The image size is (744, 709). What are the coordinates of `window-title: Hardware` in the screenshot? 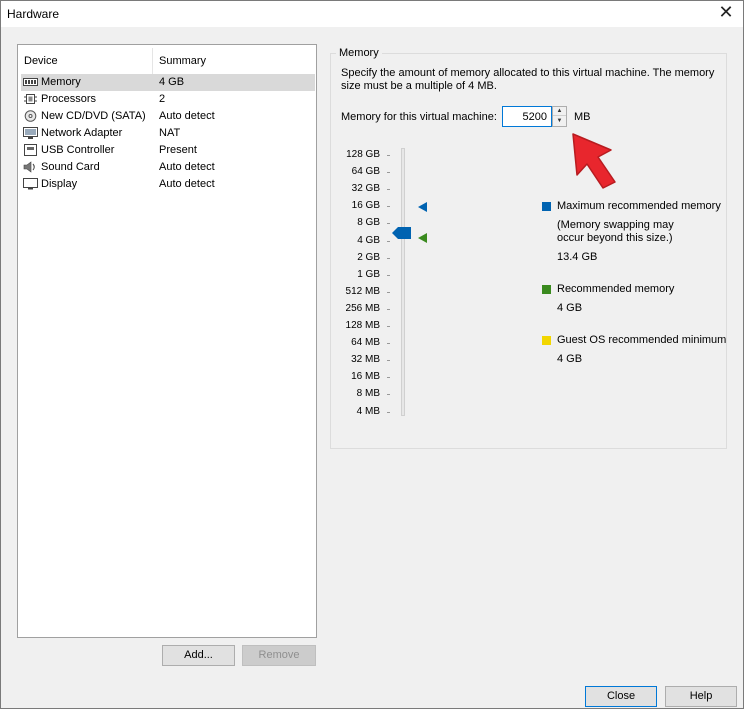 It's located at (33, 14).